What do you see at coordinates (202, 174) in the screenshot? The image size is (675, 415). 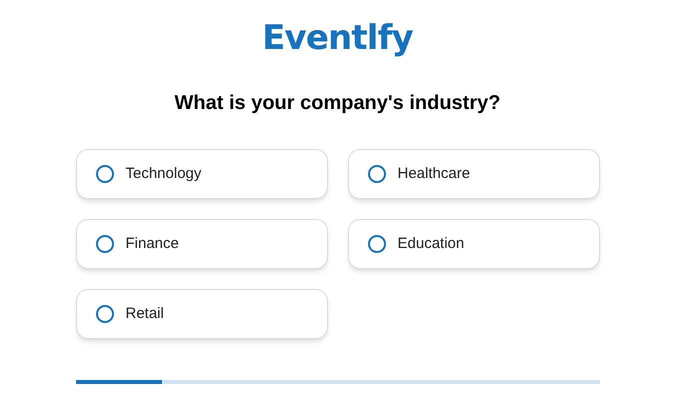 I see `industry-option: Technology` at bounding box center [202, 174].